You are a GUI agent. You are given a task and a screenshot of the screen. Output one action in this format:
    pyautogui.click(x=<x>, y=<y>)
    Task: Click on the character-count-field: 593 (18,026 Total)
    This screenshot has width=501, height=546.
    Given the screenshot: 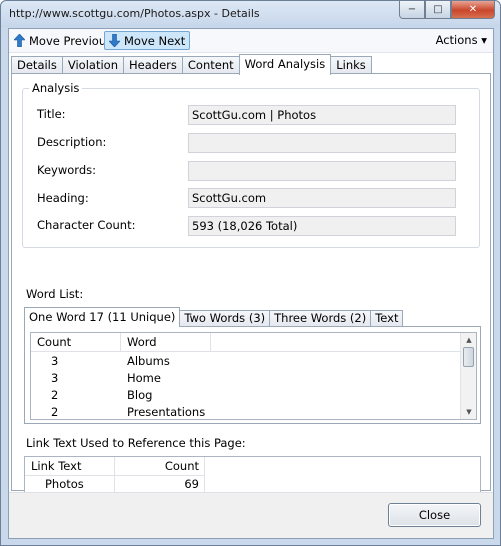 What is the action you would take?
    pyautogui.click(x=322, y=226)
    